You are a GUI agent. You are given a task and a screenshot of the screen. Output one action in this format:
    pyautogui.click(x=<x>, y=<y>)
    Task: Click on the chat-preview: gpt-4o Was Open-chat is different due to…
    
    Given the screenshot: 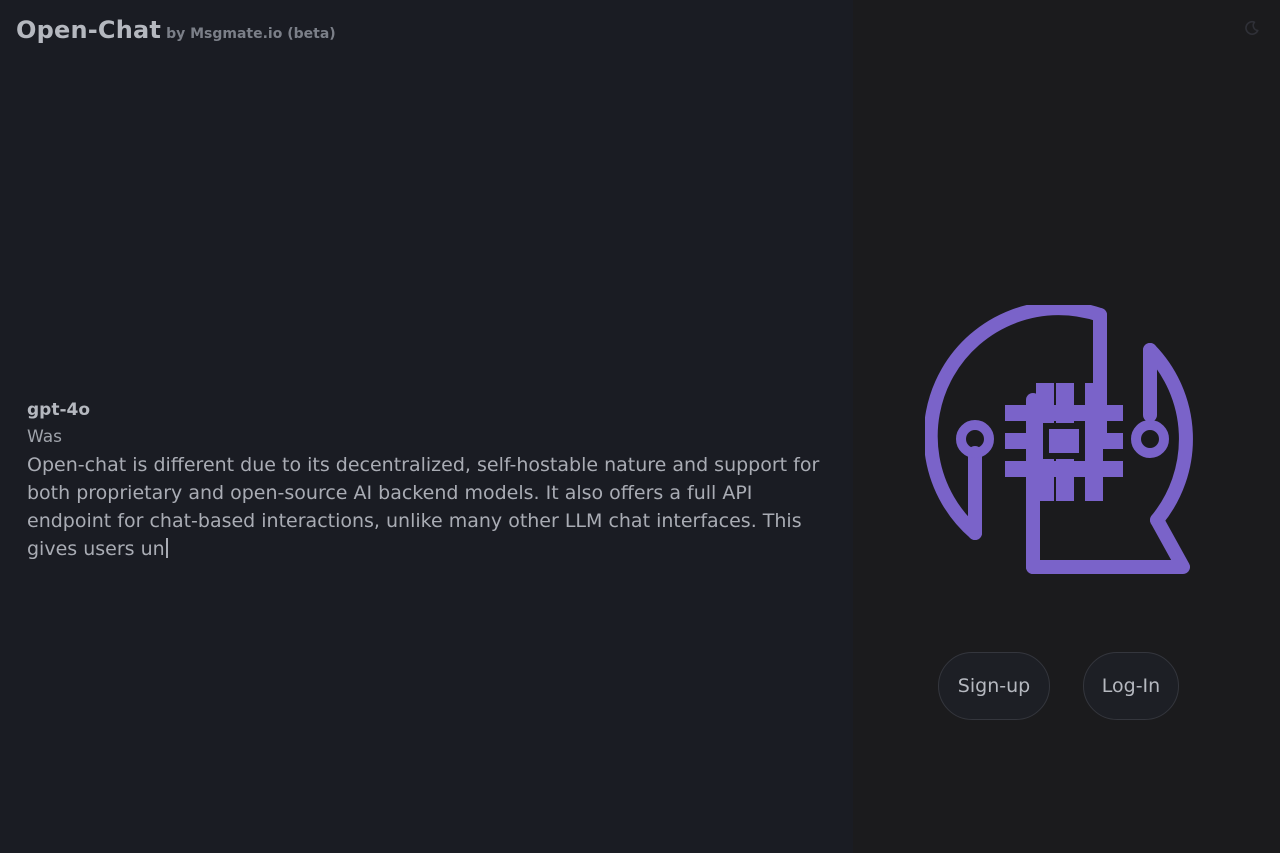 What is the action you would take?
    pyautogui.click(x=427, y=480)
    